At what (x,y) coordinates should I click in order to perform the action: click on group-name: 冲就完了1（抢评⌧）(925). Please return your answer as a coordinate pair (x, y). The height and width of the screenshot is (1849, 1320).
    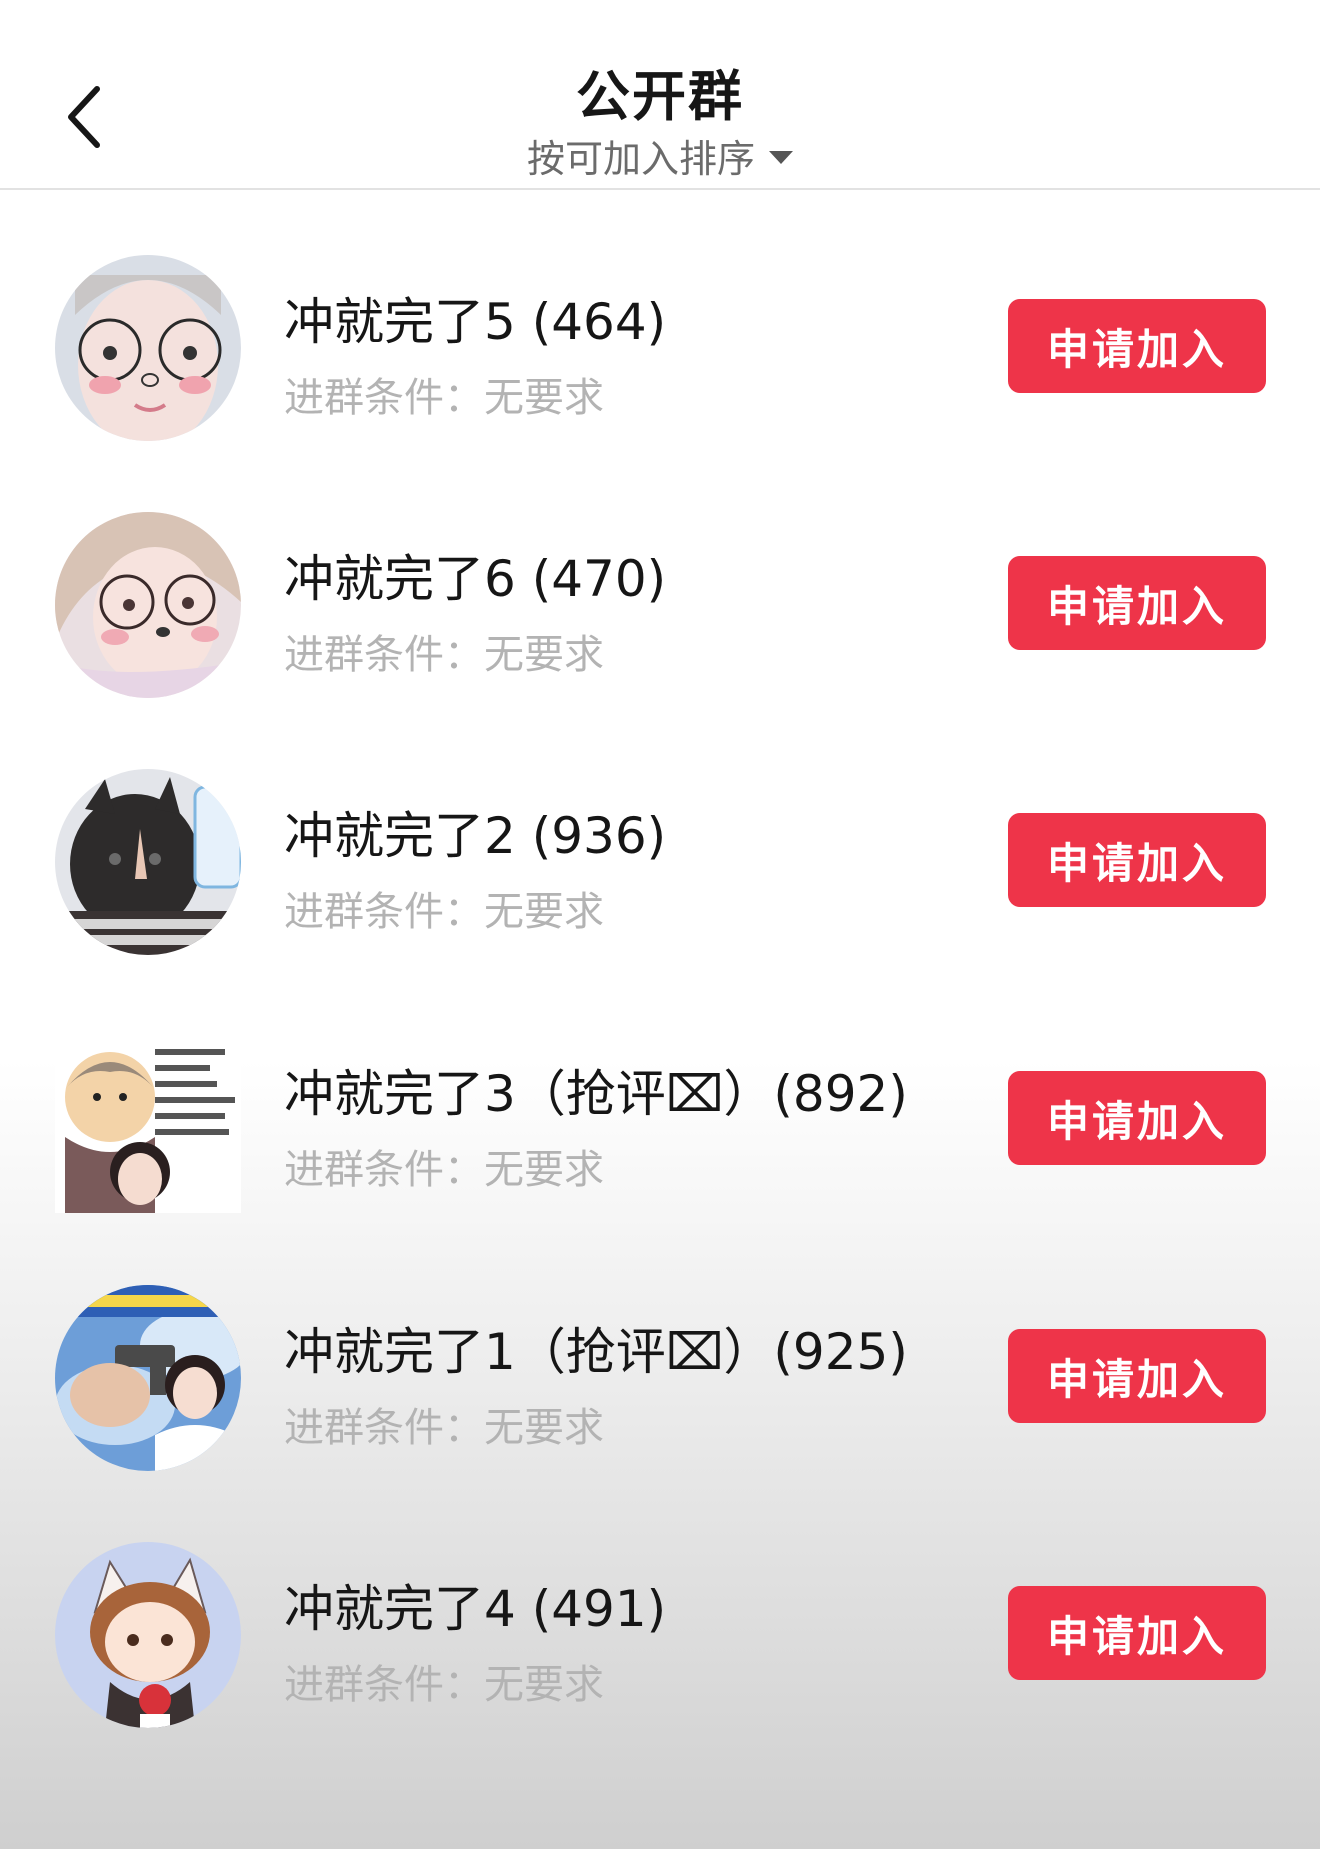
    Looking at the image, I should click on (596, 1352).